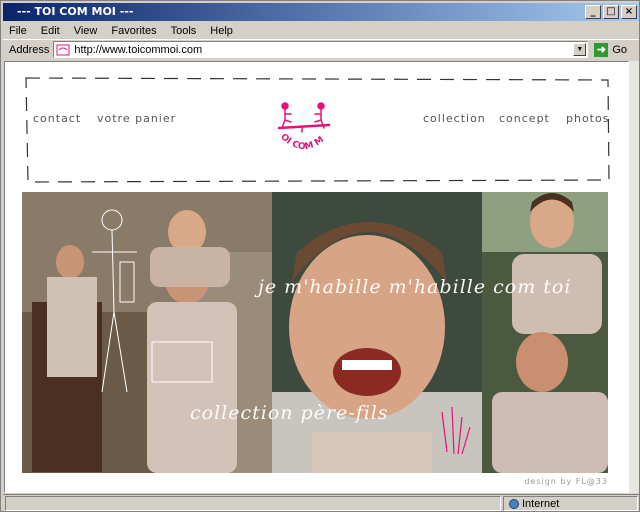 This screenshot has height=512, width=640. I want to click on address-url: http://www.toicommoi.com, so click(138, 49).